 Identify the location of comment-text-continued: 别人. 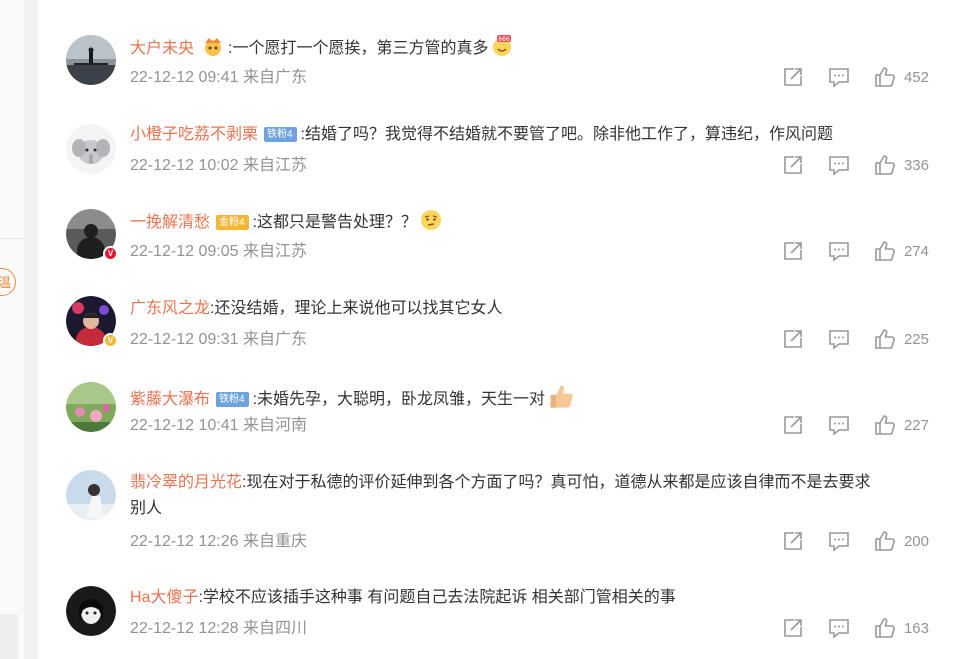
(146, 508).